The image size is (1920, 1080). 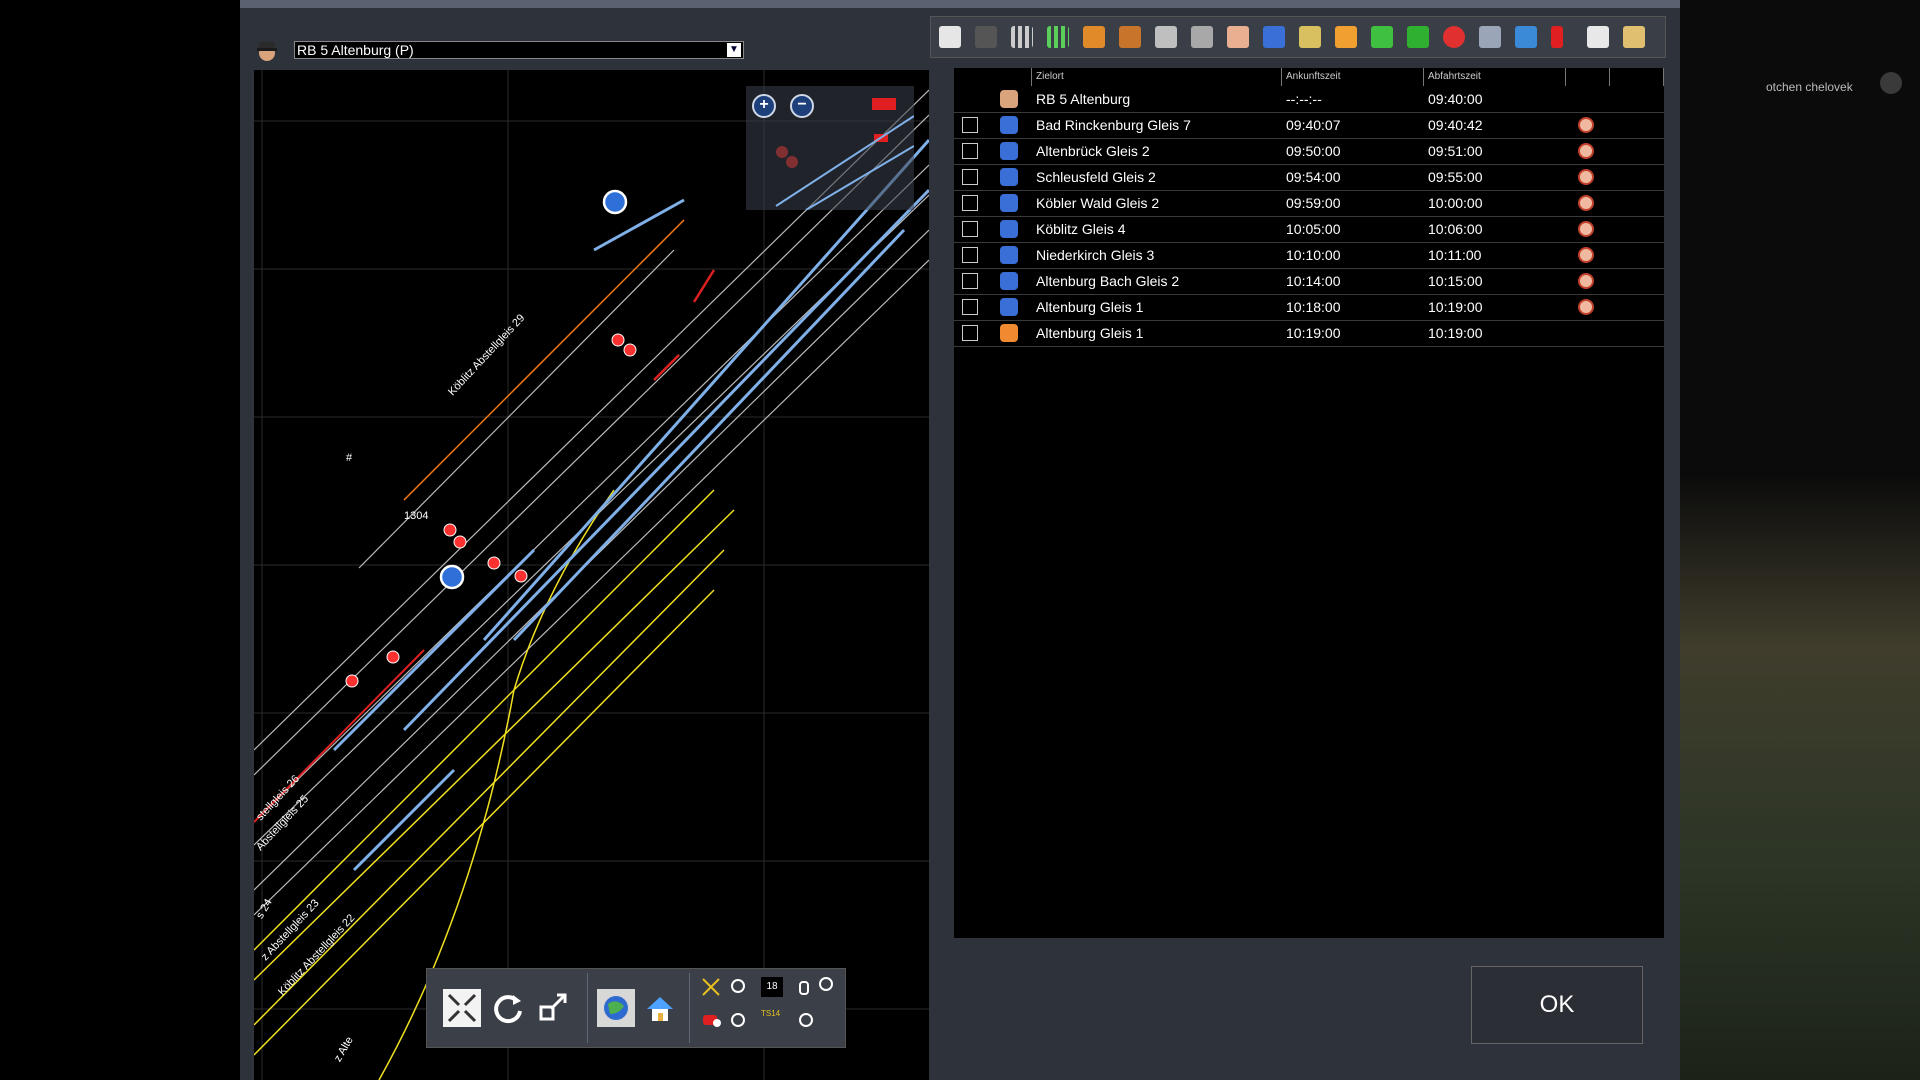 What do you see at coordinates (771, 1013) in the screenshot?
I see `ts-label: TS14` at bounding box center [771, 1013].